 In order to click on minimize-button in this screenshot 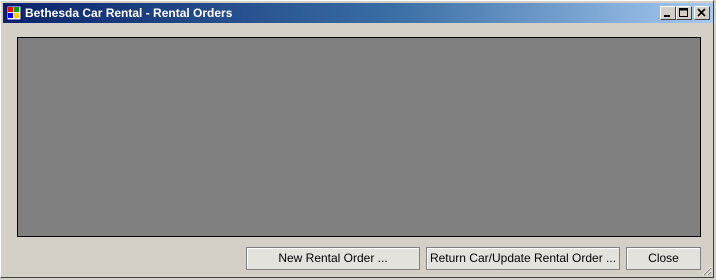, I will do `click(668, 13)`.